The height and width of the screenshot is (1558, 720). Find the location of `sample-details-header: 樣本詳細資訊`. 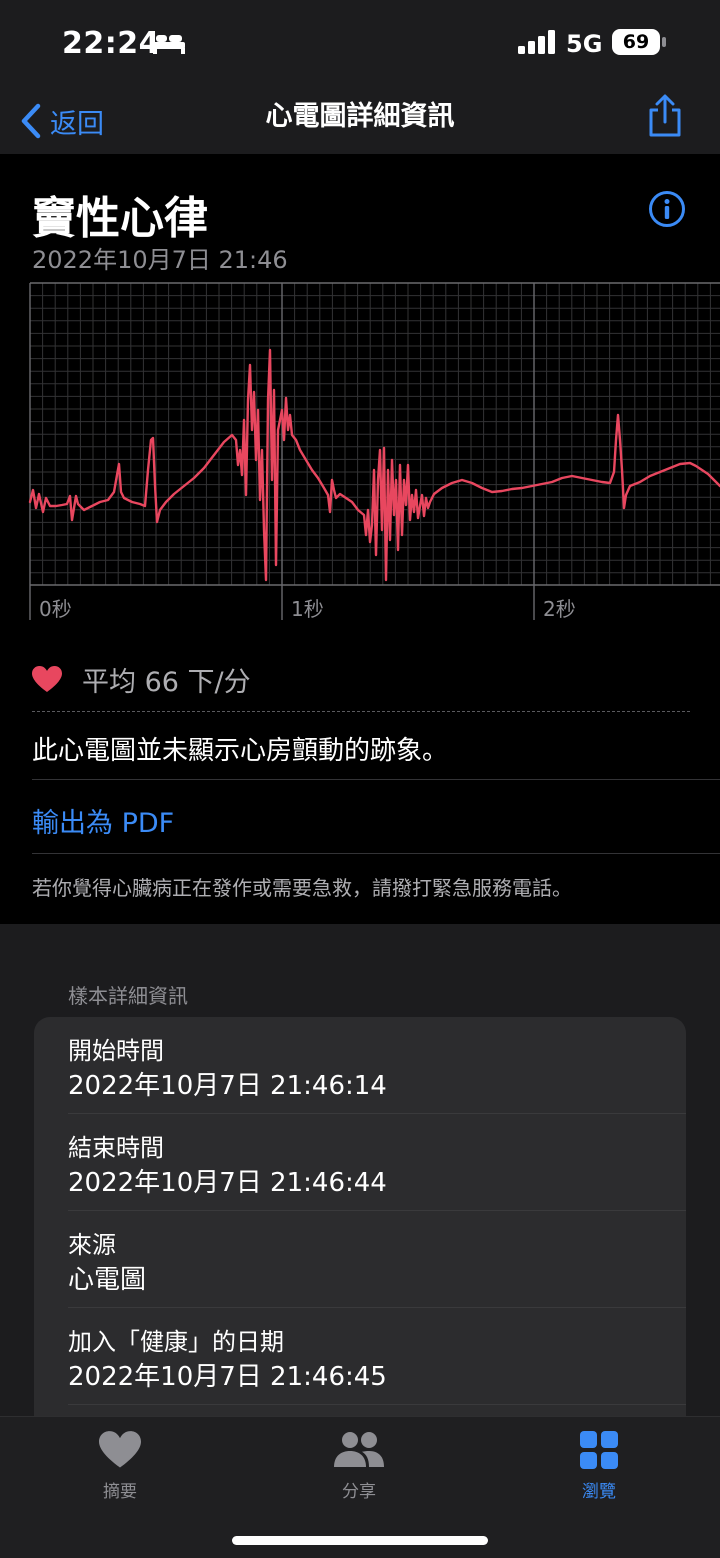

sample-details-header: 樣本詳細資訊 is located at coordinates (128, 996).